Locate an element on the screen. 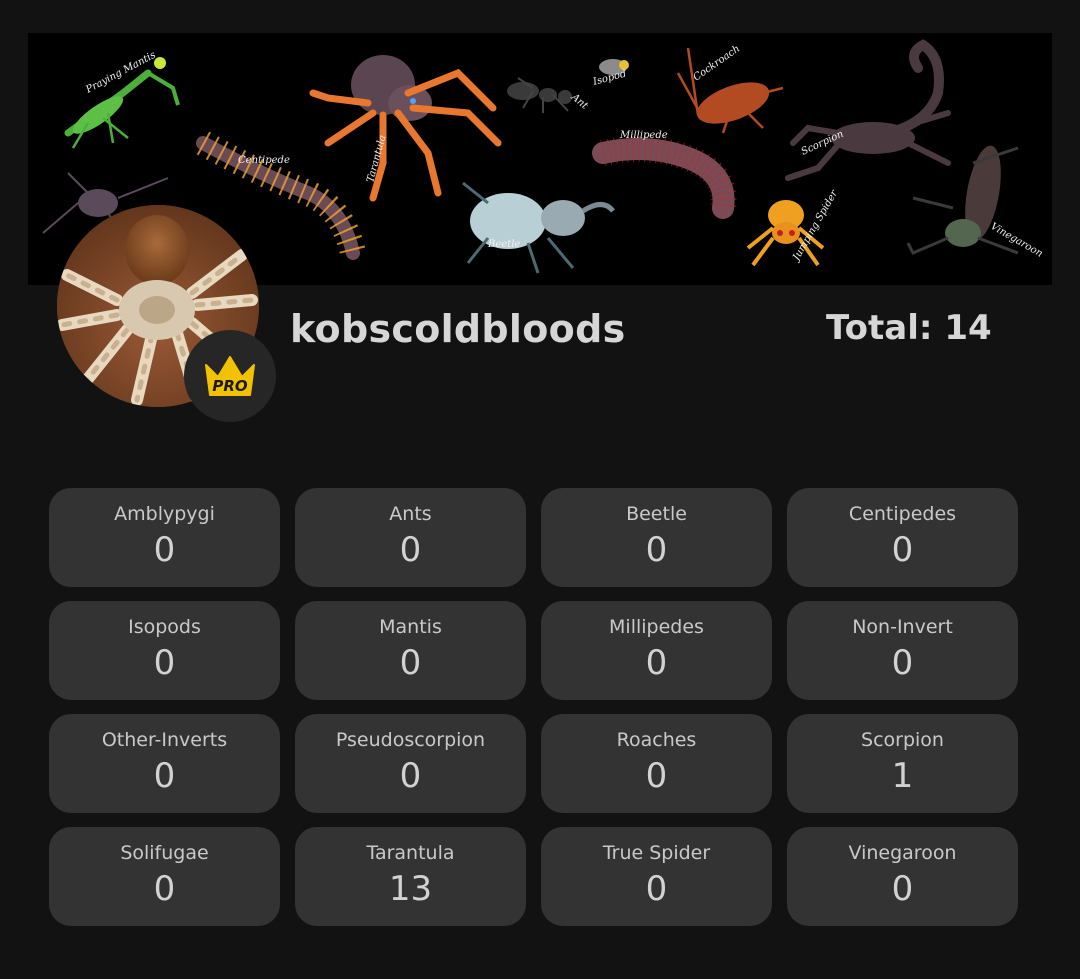  category-card-vinegaroon: Vinegaroon 0 is located at coordinates (902, 876).